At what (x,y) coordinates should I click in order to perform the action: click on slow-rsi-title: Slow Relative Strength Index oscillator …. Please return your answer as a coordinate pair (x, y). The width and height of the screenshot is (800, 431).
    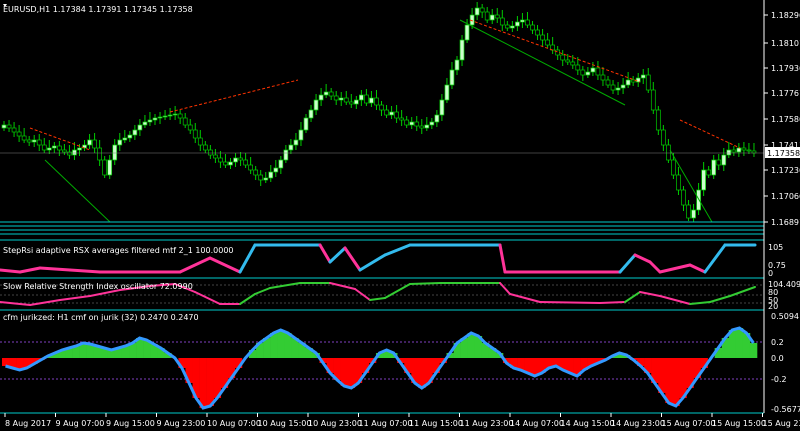
    Looking at the image, I should click on (98, 286).